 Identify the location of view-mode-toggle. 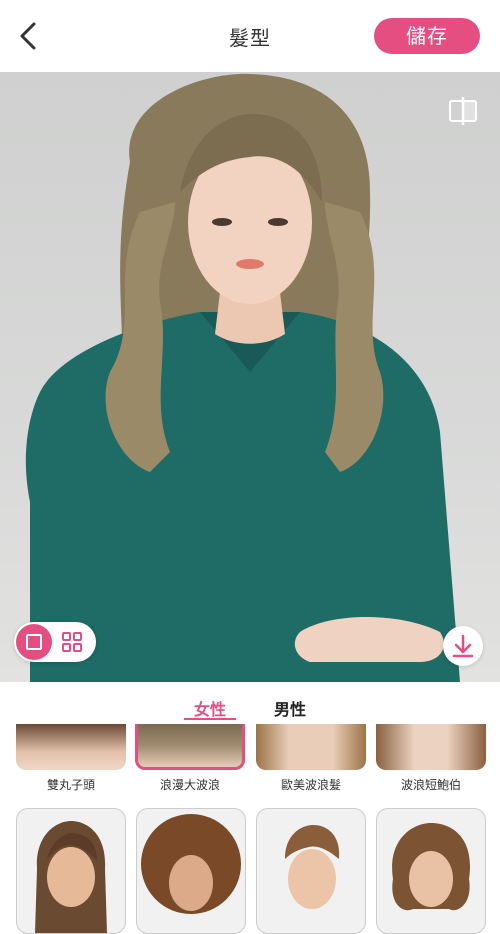
(55, 642).